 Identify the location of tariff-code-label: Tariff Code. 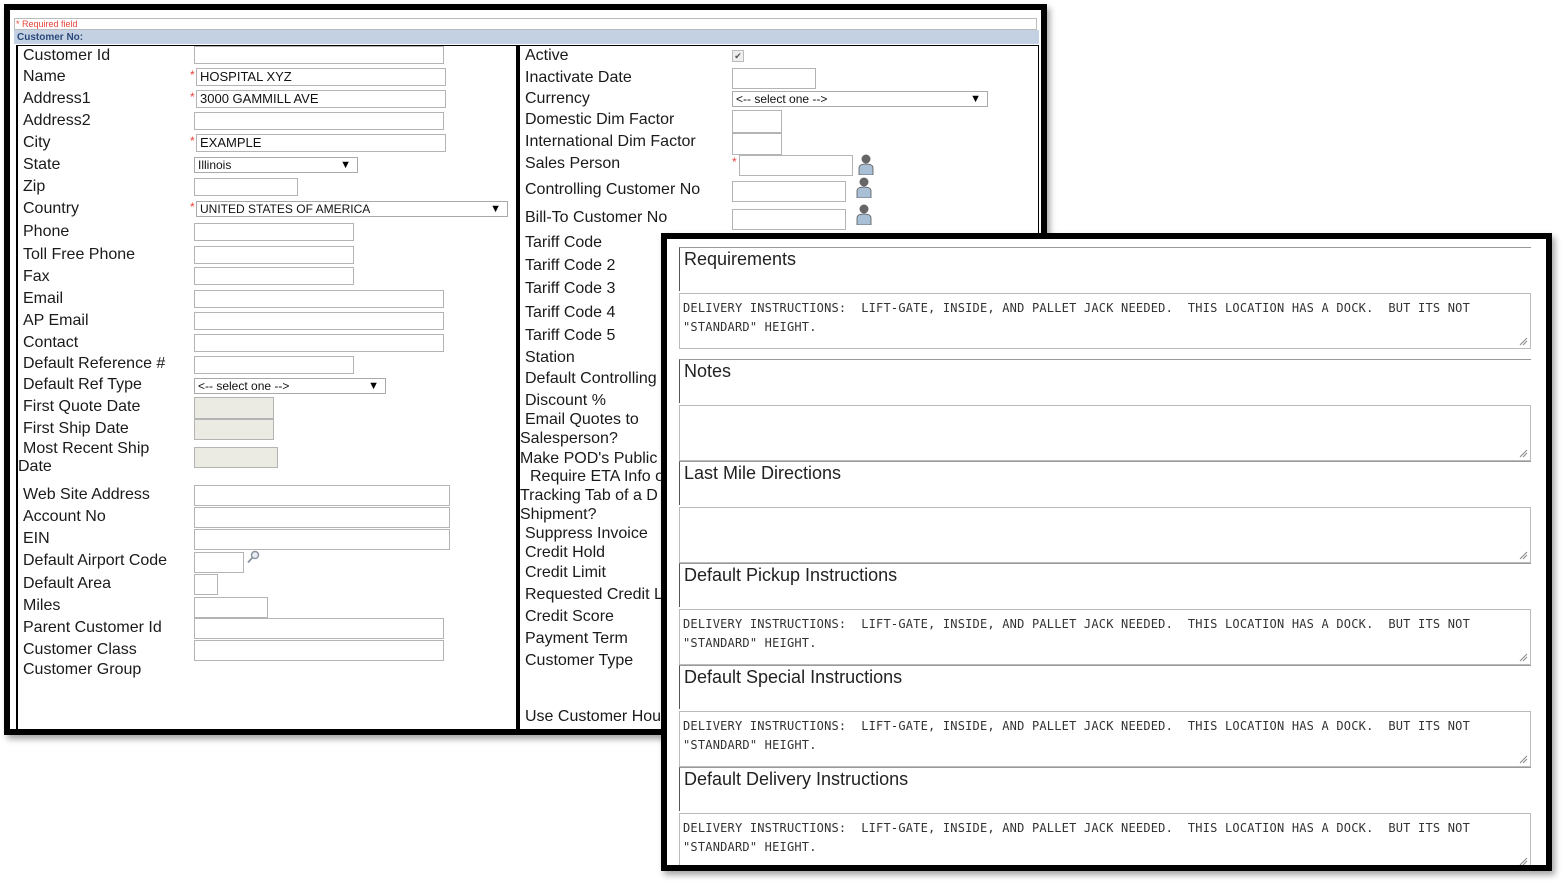
(564, 242).